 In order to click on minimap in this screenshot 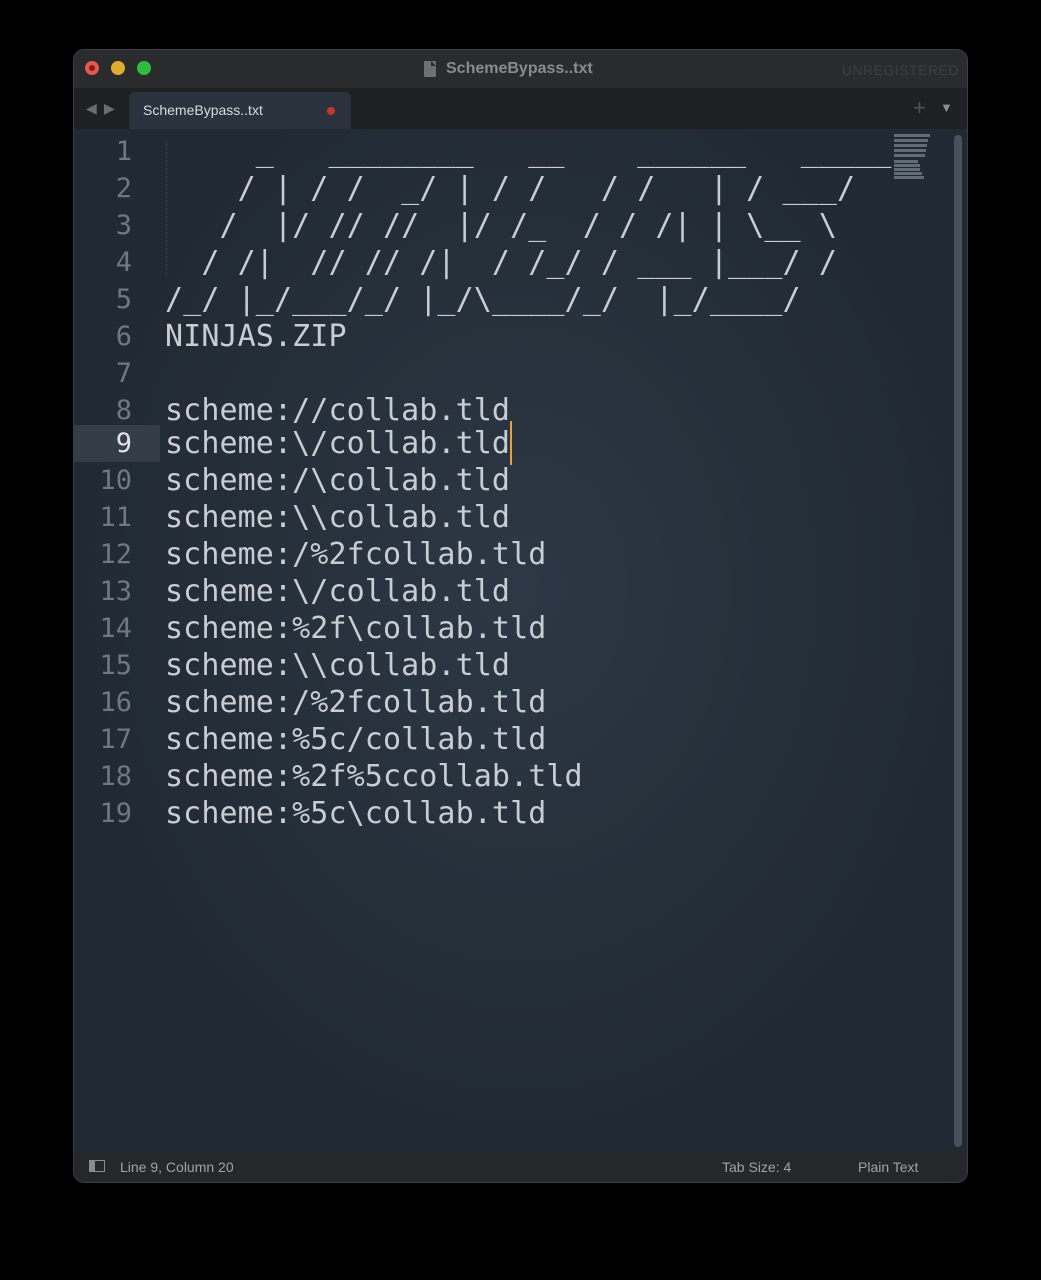, I will do `click(914, 159)`.